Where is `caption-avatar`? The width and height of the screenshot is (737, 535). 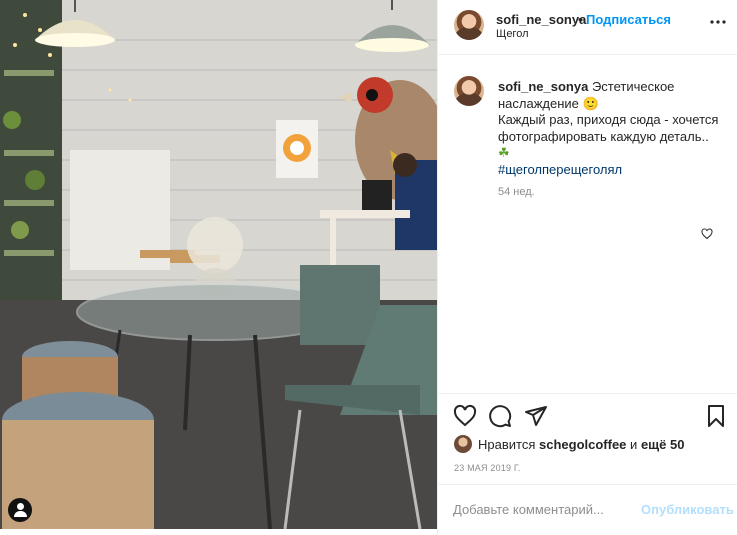
caption-avatar is located at coordinates (469, 91).